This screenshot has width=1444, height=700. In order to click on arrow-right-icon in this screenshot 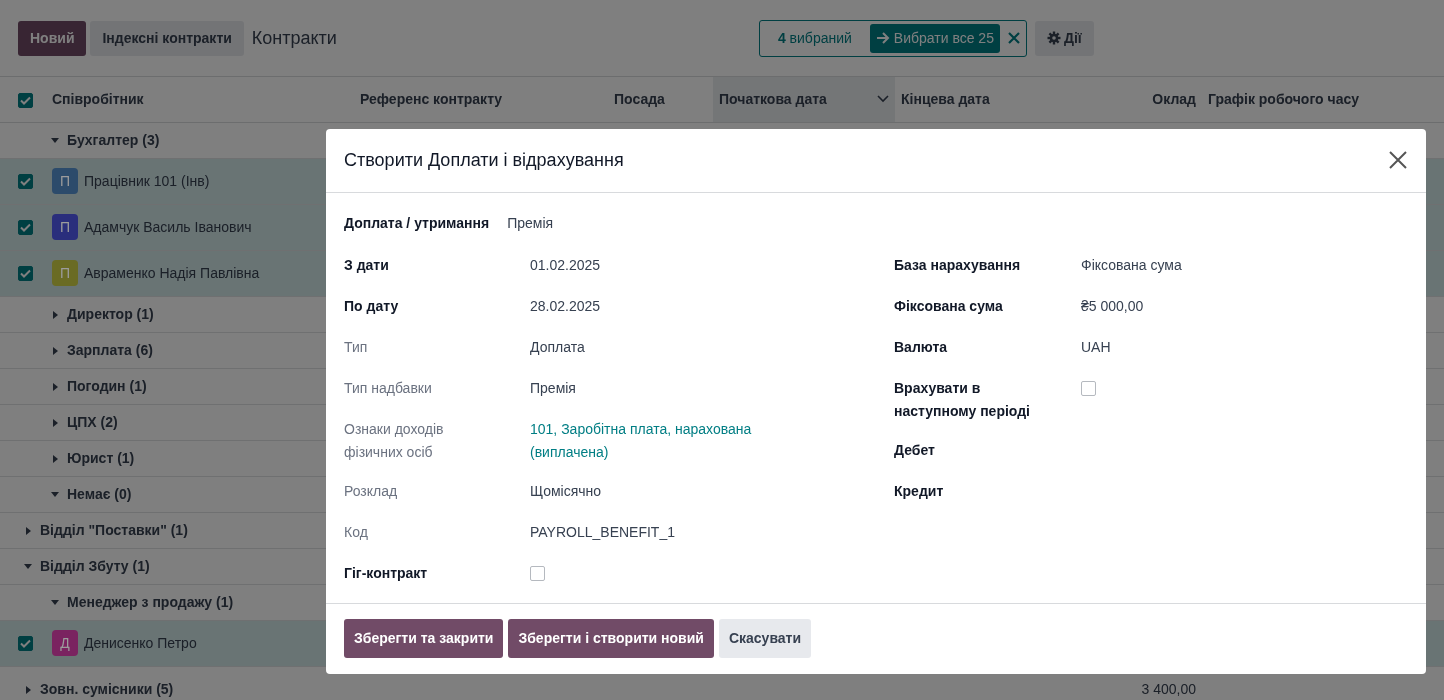, I will do `click(882, 38)`.